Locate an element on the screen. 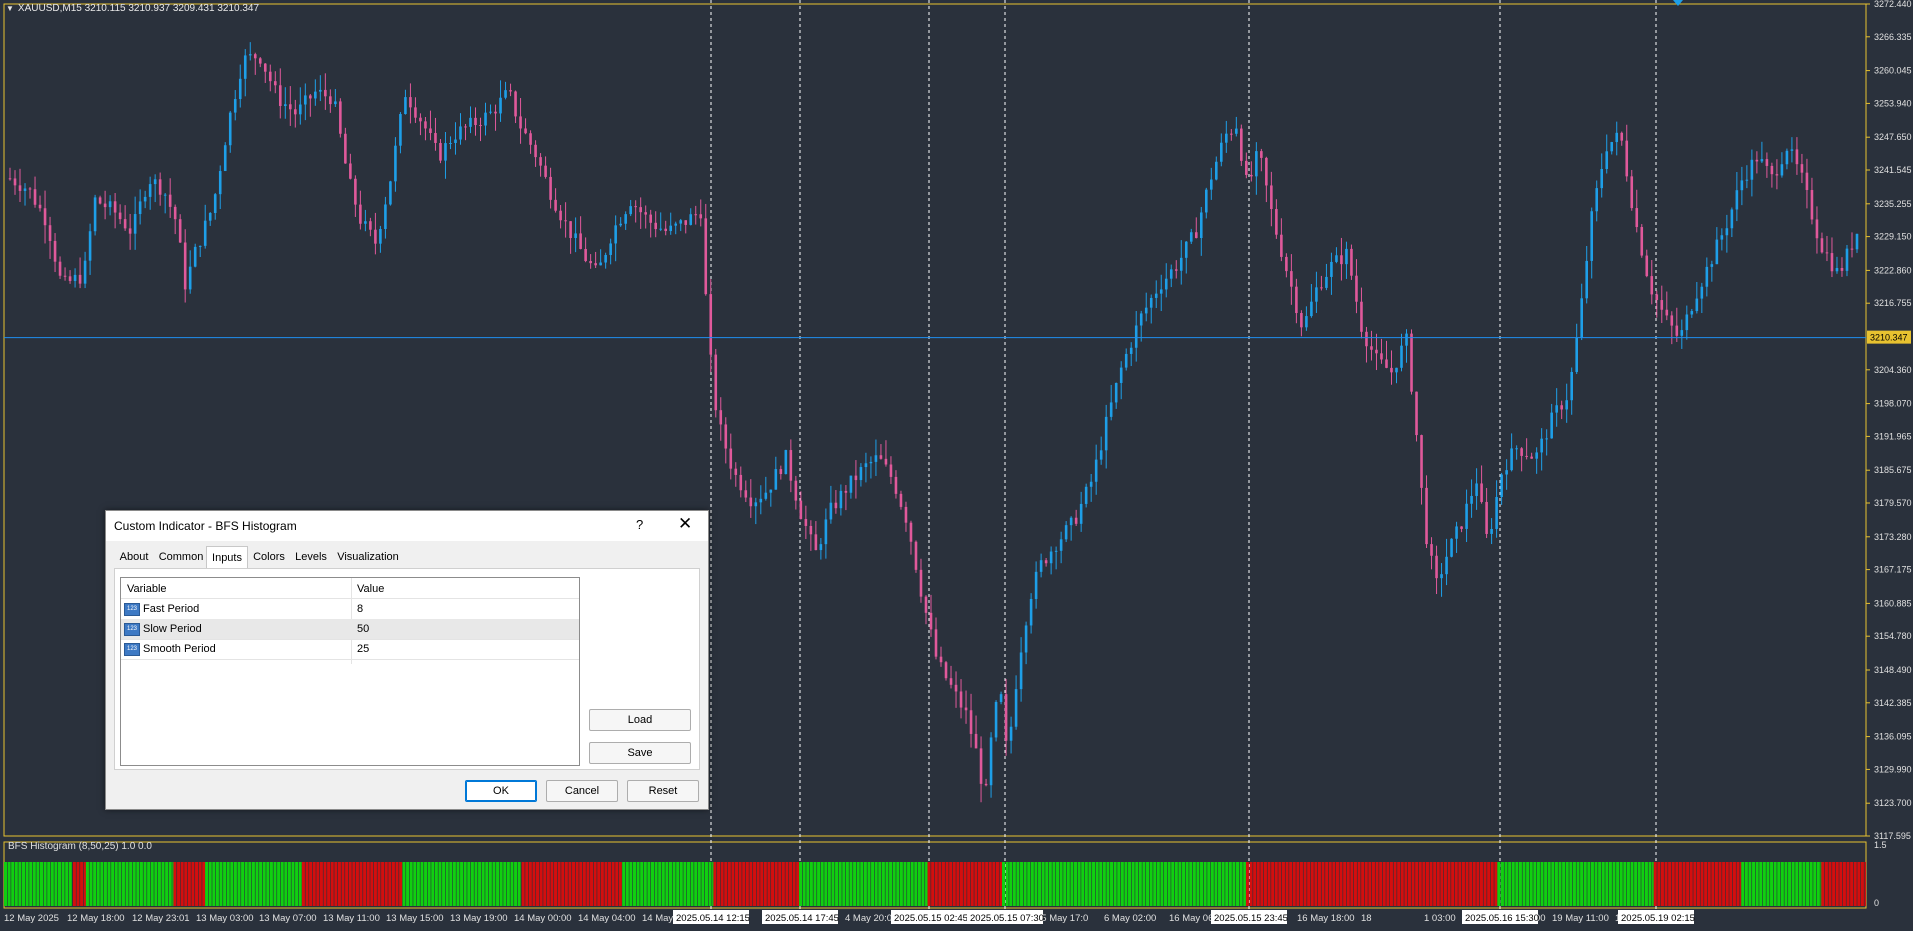 Image resolution: width=1913 pixels, height=931 pixels. save-button: Save is located at coordinates (640, 753).